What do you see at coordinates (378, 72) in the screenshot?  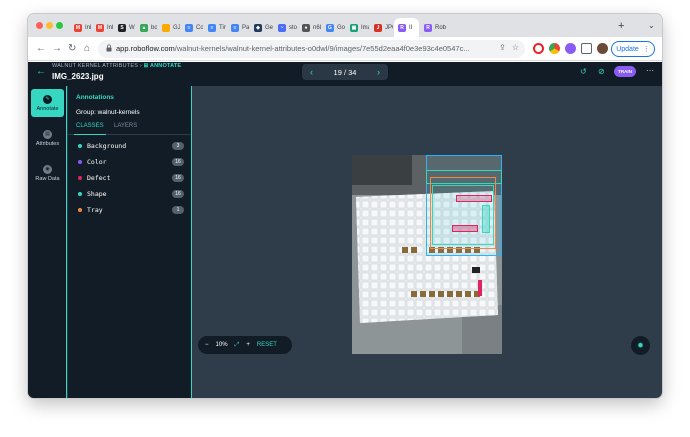 I see `next-image-button: ›` at bounding box center [378, 72].